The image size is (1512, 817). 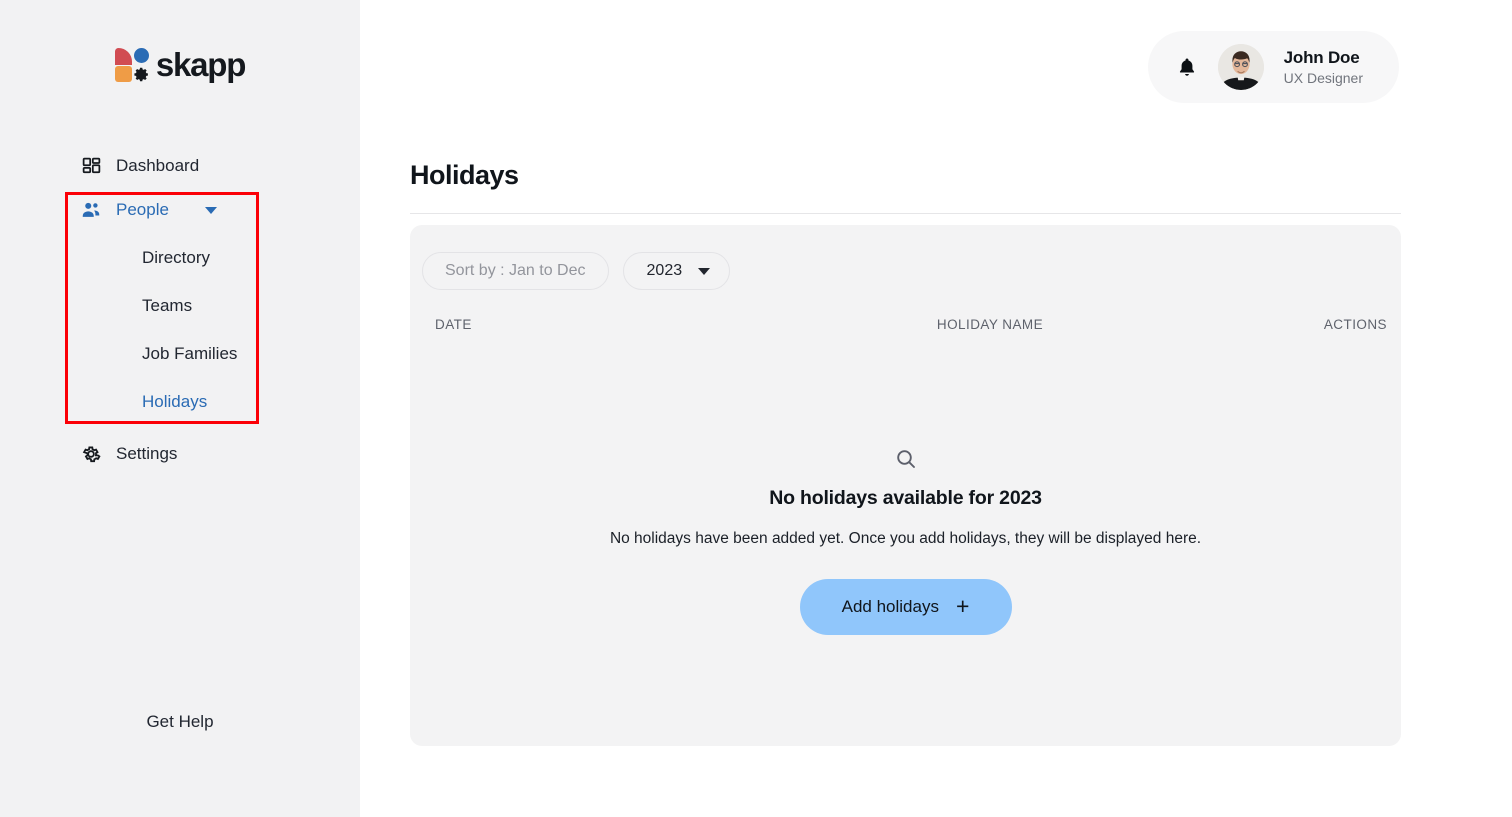 I want to click on sidebar-subnav-people: Directory Teams Job Families Holidays, so click(x=180, y=330).